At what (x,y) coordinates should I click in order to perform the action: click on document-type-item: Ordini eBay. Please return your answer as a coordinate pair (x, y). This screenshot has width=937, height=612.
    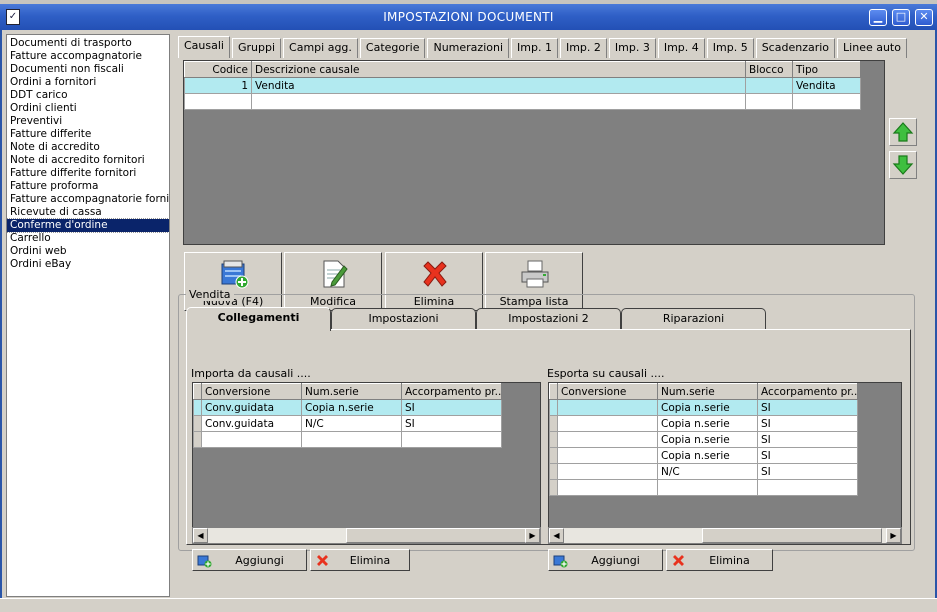
    Looking at the image, I should click on (88, 264).